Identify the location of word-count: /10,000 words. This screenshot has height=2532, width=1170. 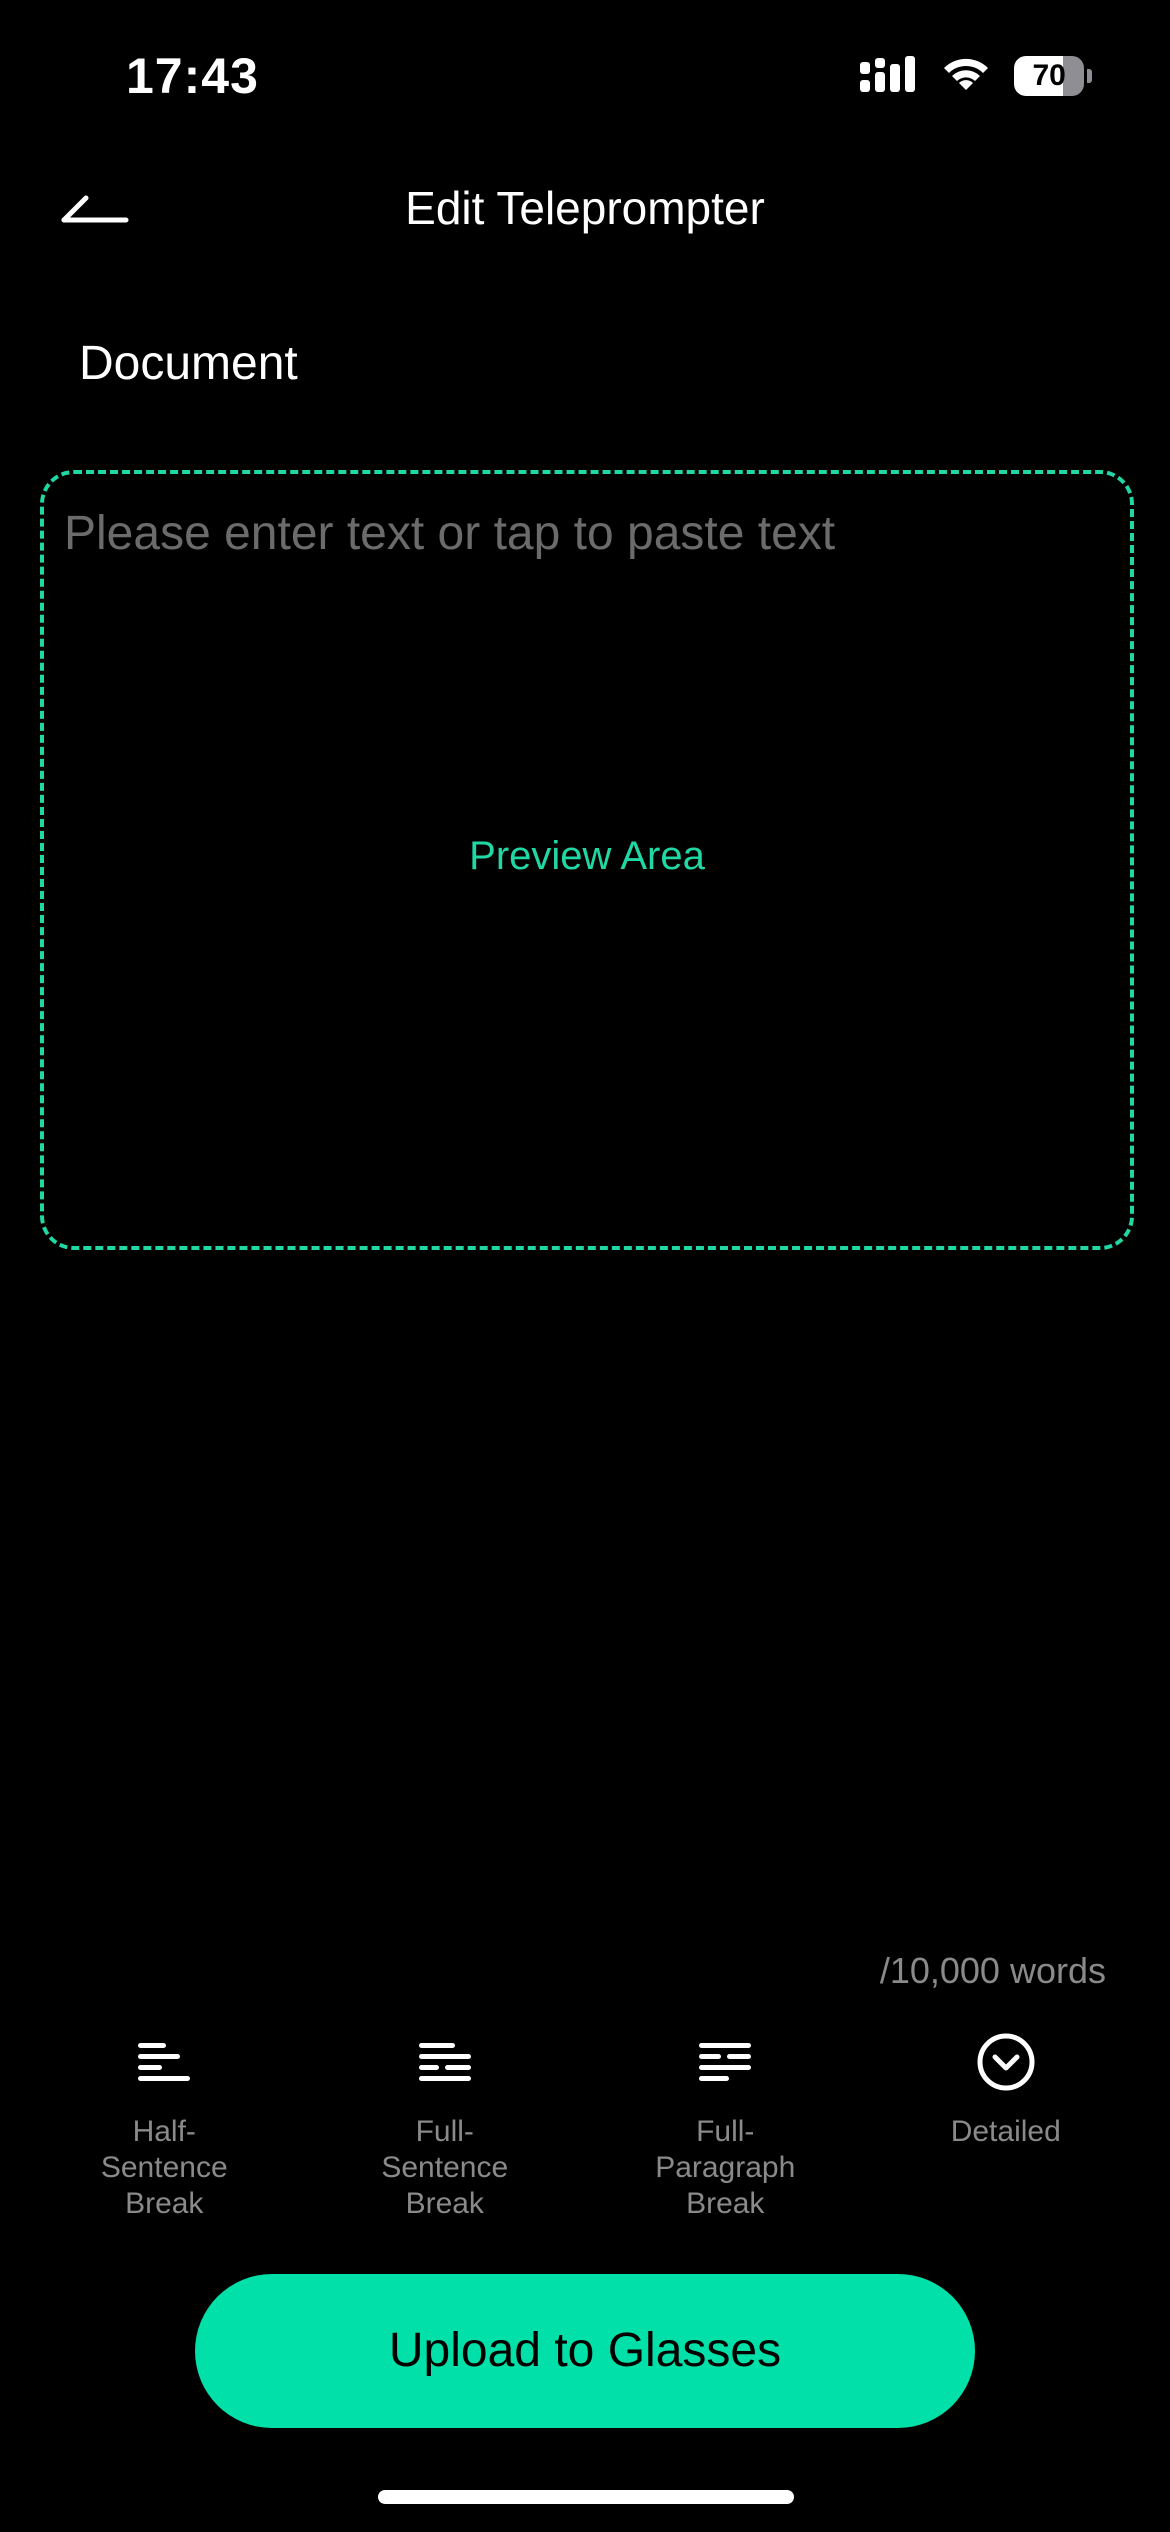
(992, 1970).